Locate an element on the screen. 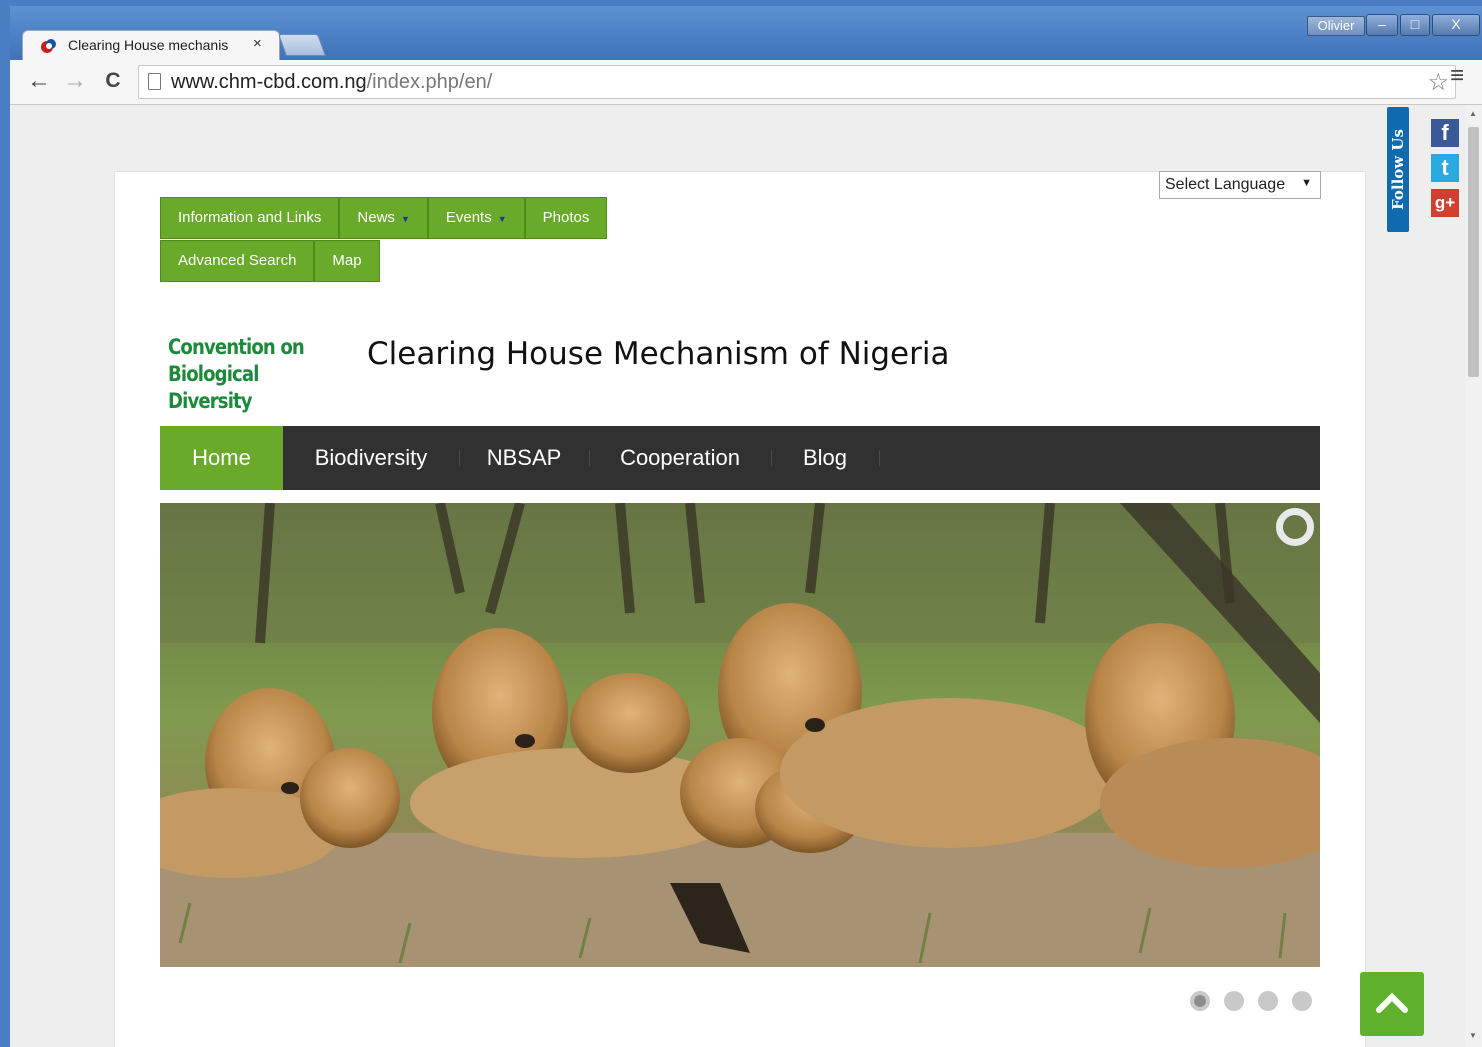  top-menu-label: Advanced Search is located at coordinates (237, 260).